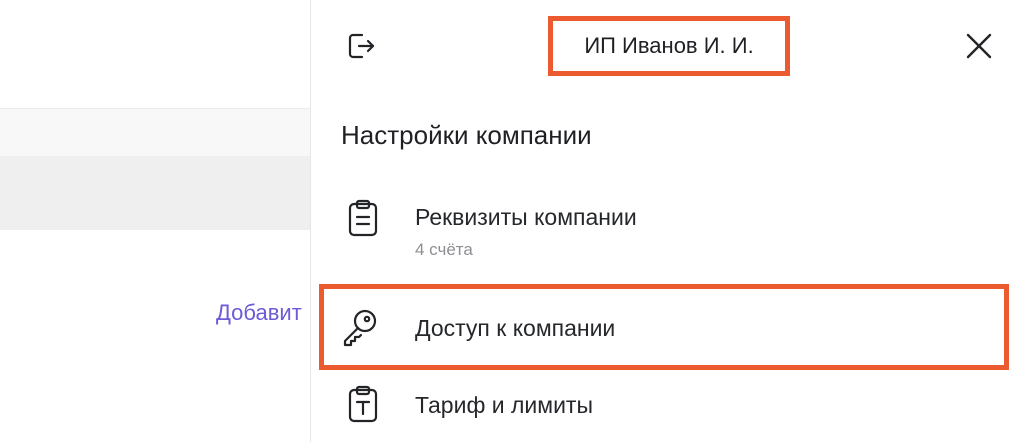  I want to click on clipboard-list-icon, so click(363, 218).